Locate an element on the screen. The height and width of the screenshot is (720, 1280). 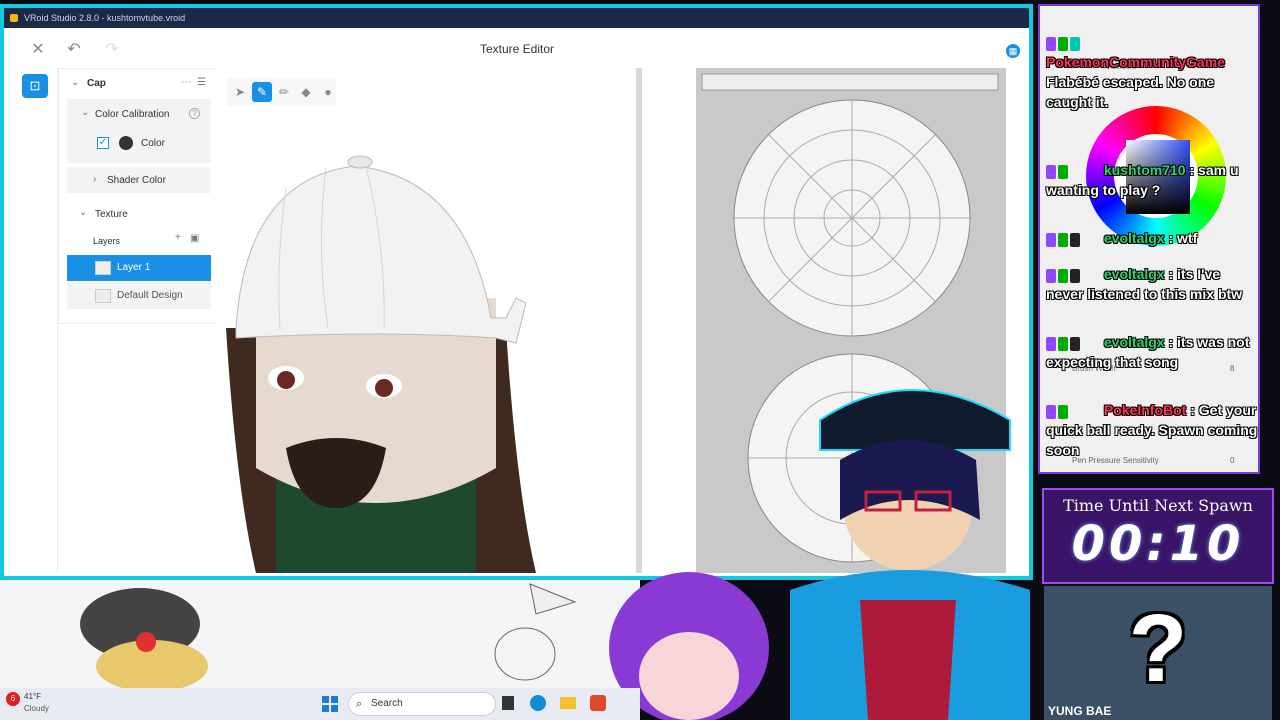
color-swatch is located at coordinates (126, 143).